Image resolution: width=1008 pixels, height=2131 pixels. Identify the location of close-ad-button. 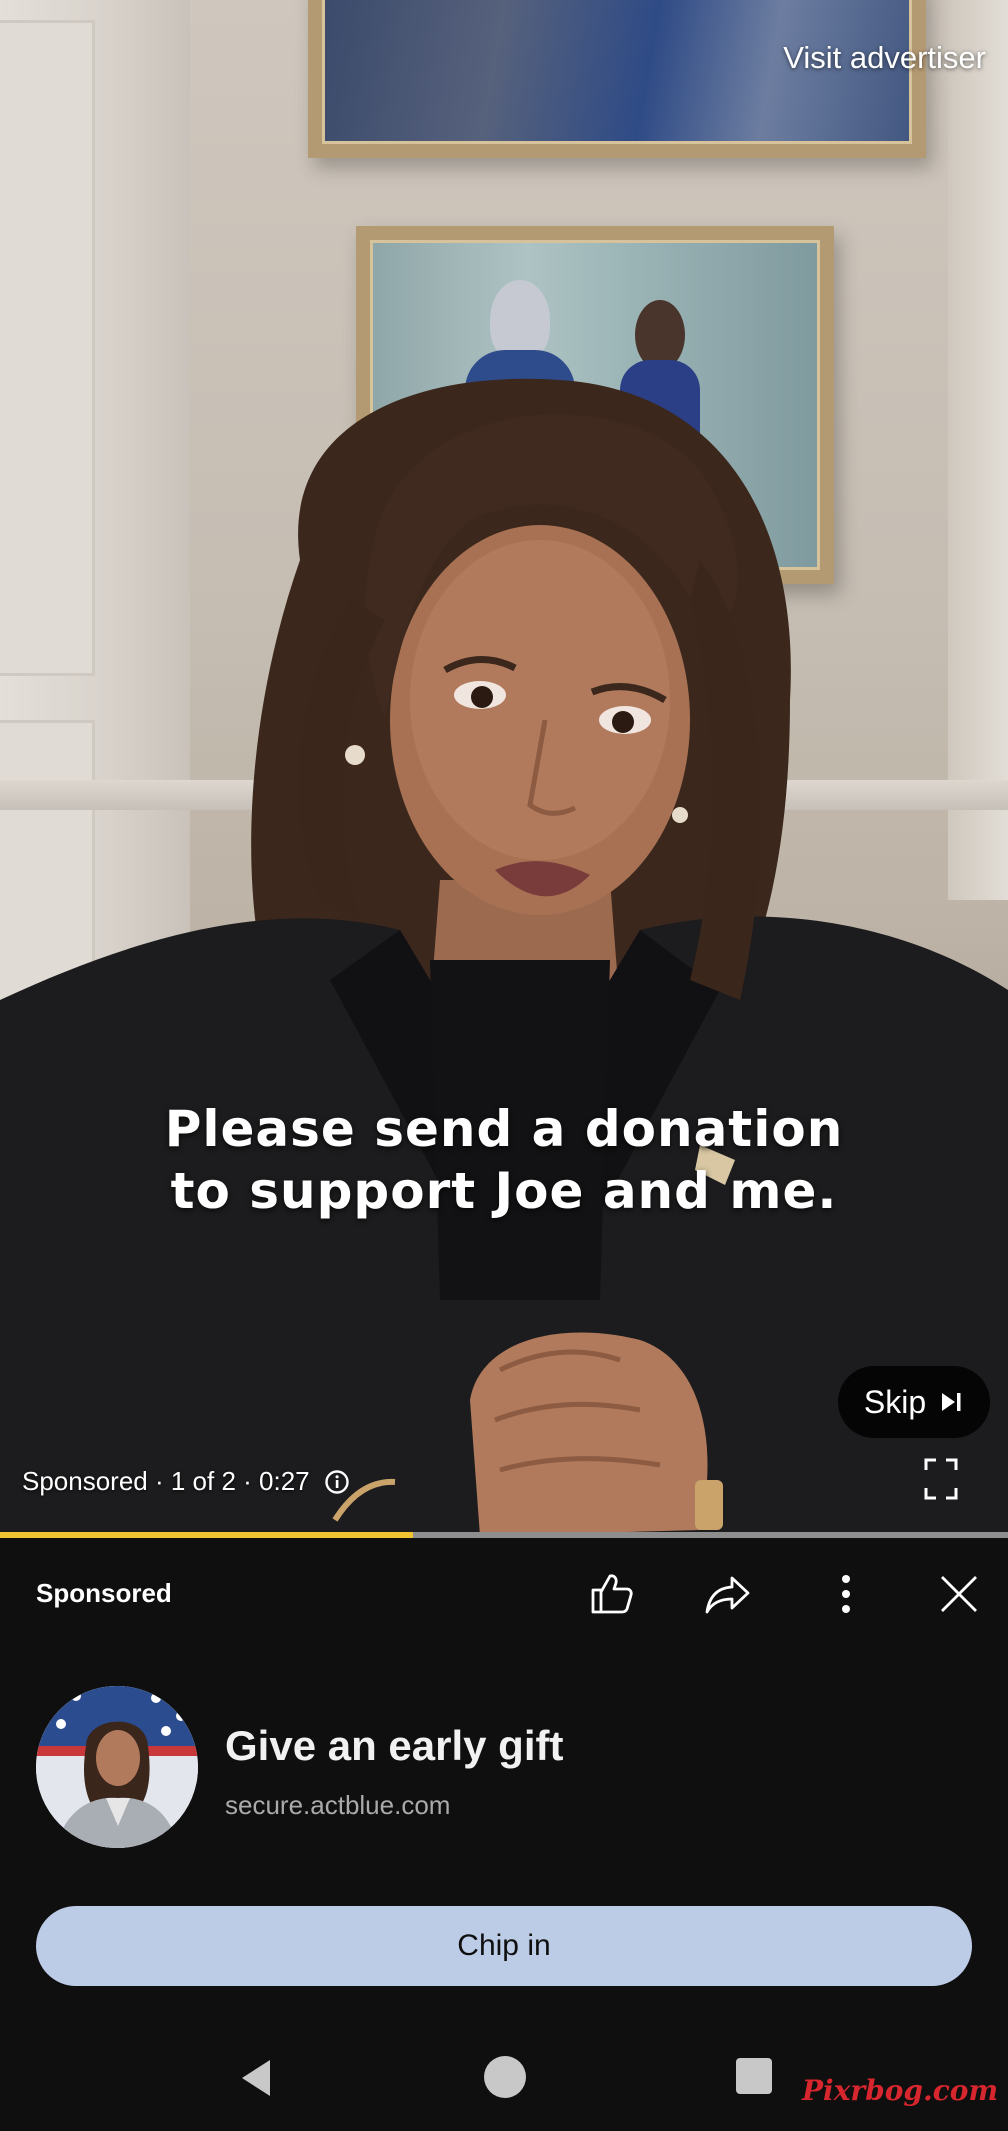
(959, 1594).